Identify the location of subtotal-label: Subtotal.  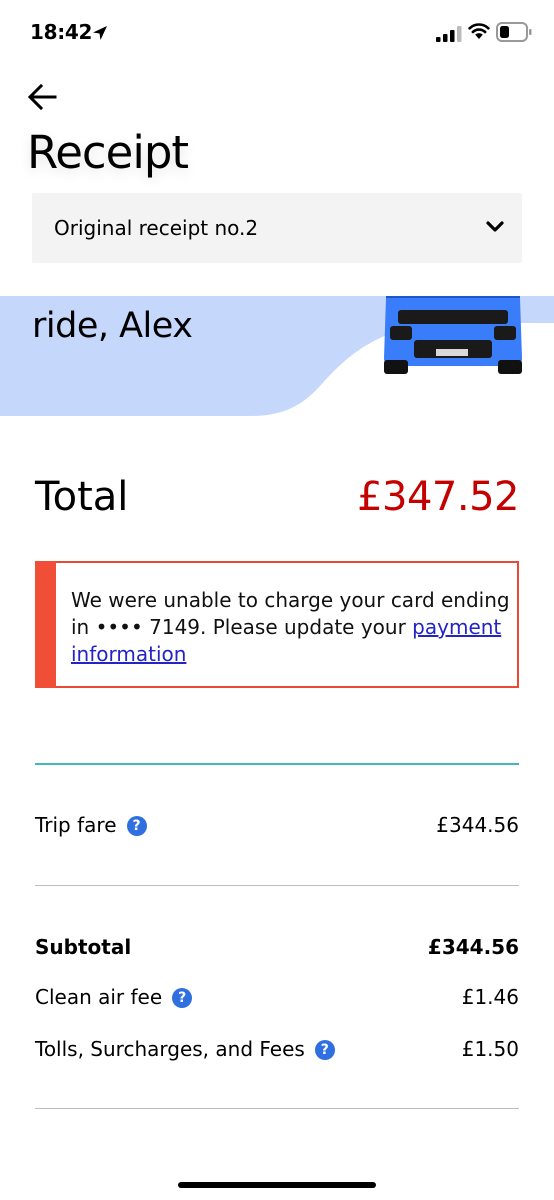
(83, 947).